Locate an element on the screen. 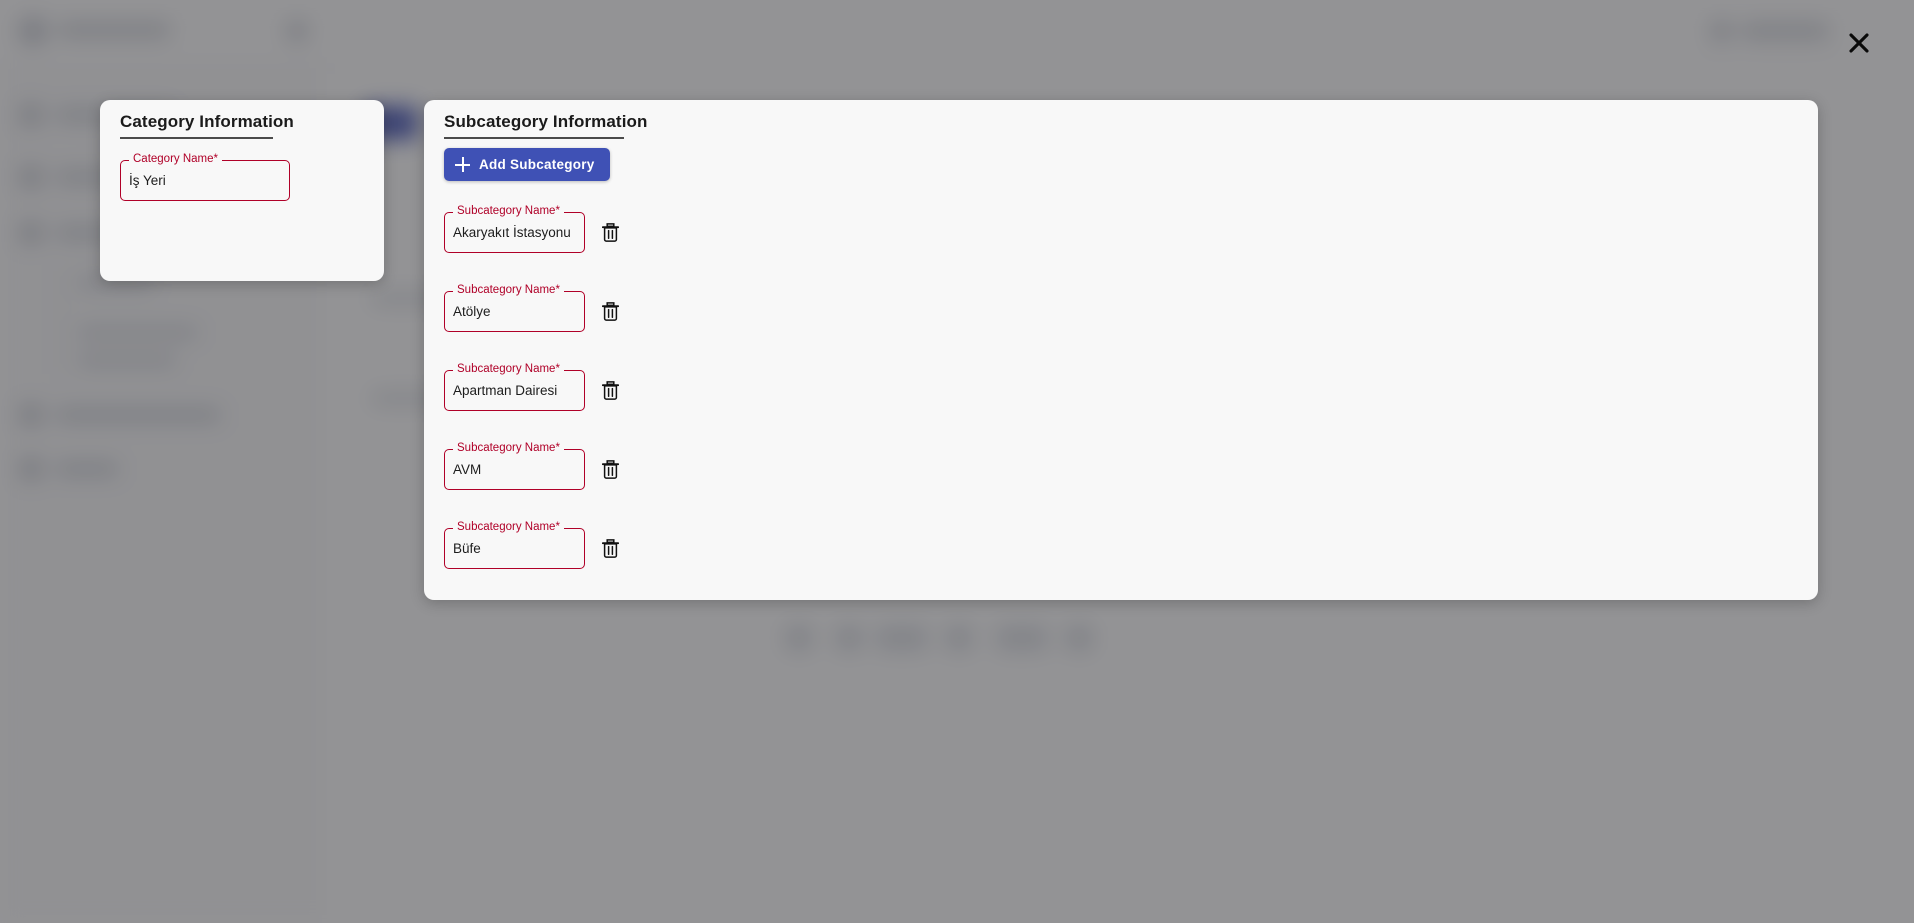 The height and width of the screenshot is (923, 1914). close-icon is located at coordinates (1859, 43).